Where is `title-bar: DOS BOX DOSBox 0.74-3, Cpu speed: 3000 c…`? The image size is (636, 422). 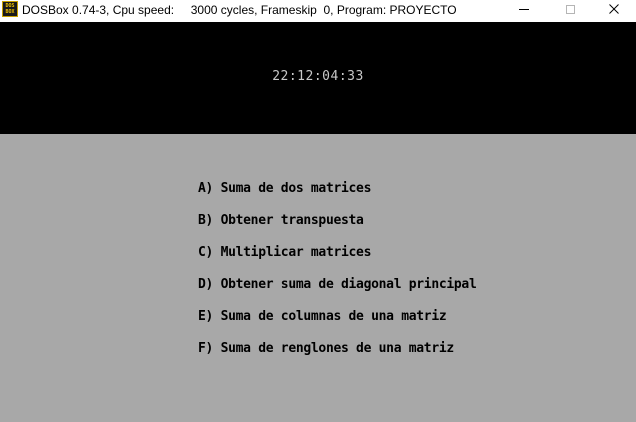 title-bar: DOS BOX DOSBox 0.74-3, Cpu speed: 3000 c… is located at coordinates (318, 11).